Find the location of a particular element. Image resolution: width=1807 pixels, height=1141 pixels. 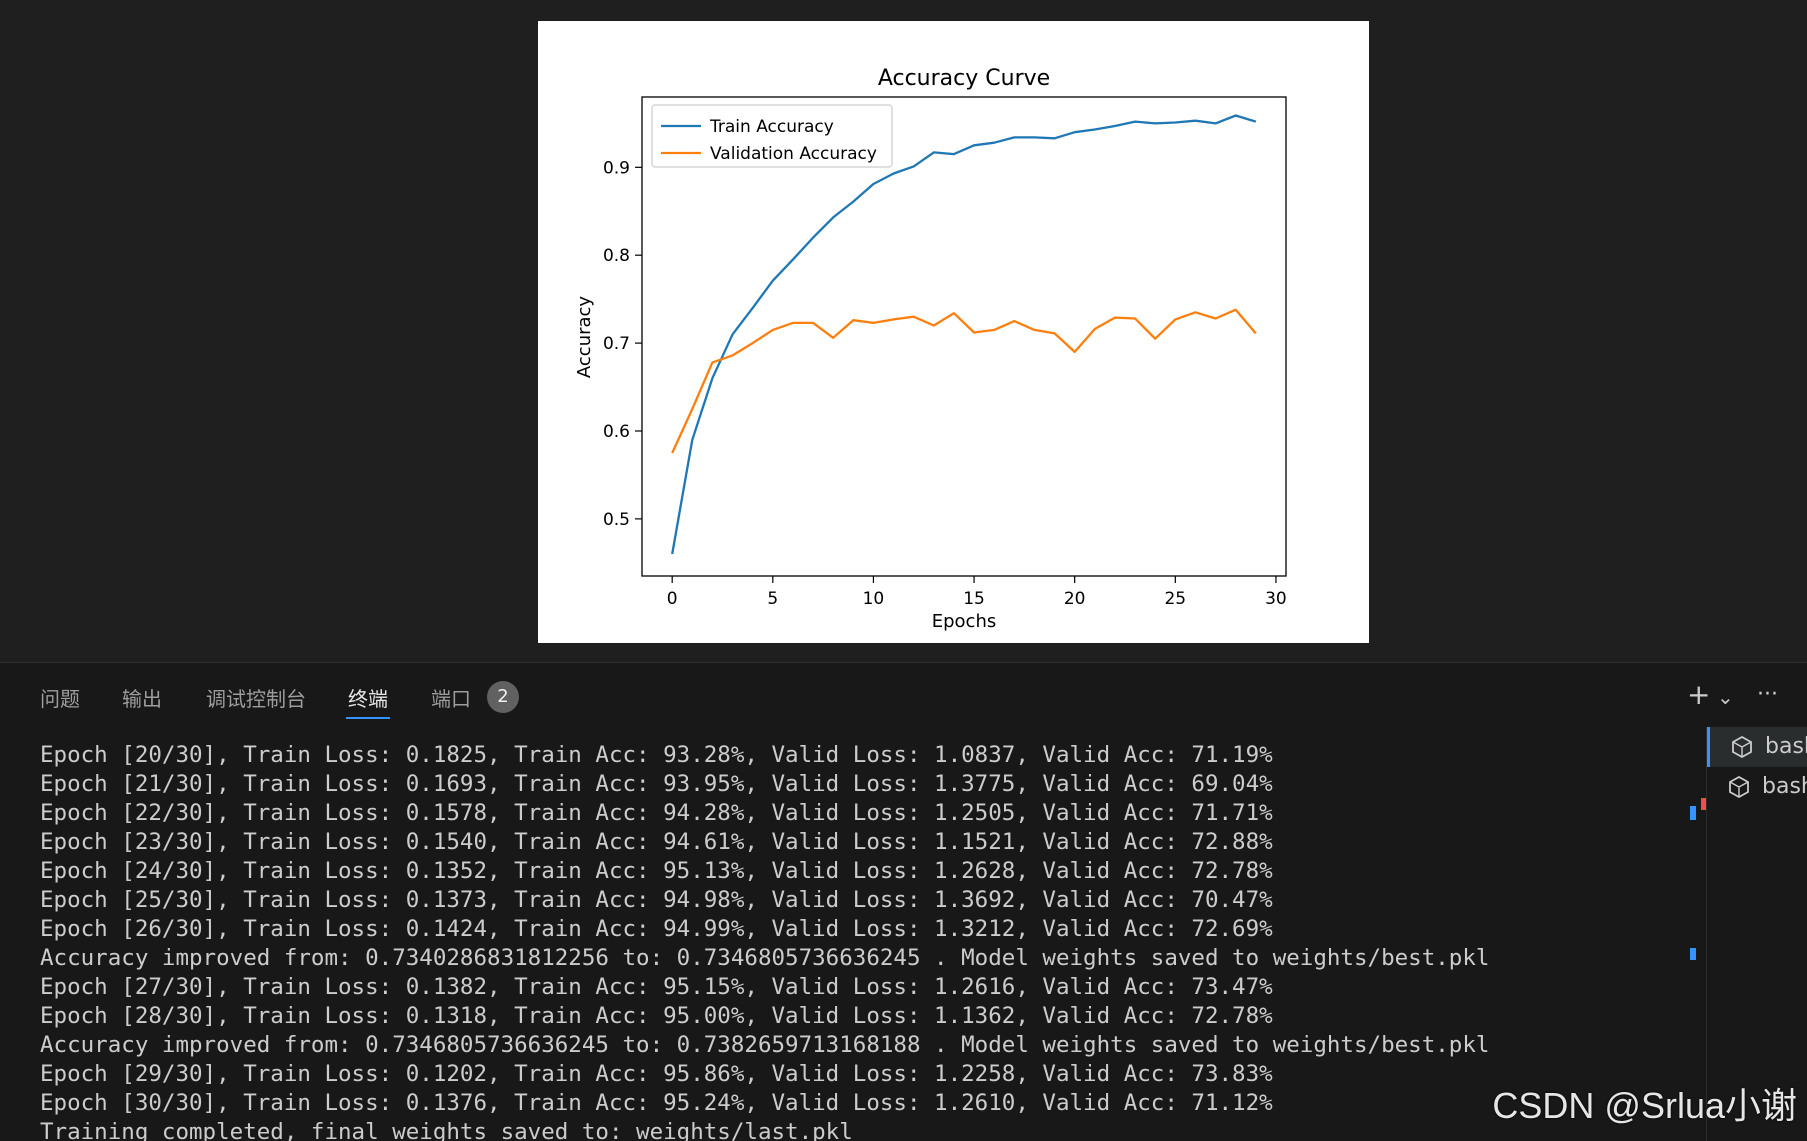

ports-count-badge: 2 is located at coordinates (503, 697).